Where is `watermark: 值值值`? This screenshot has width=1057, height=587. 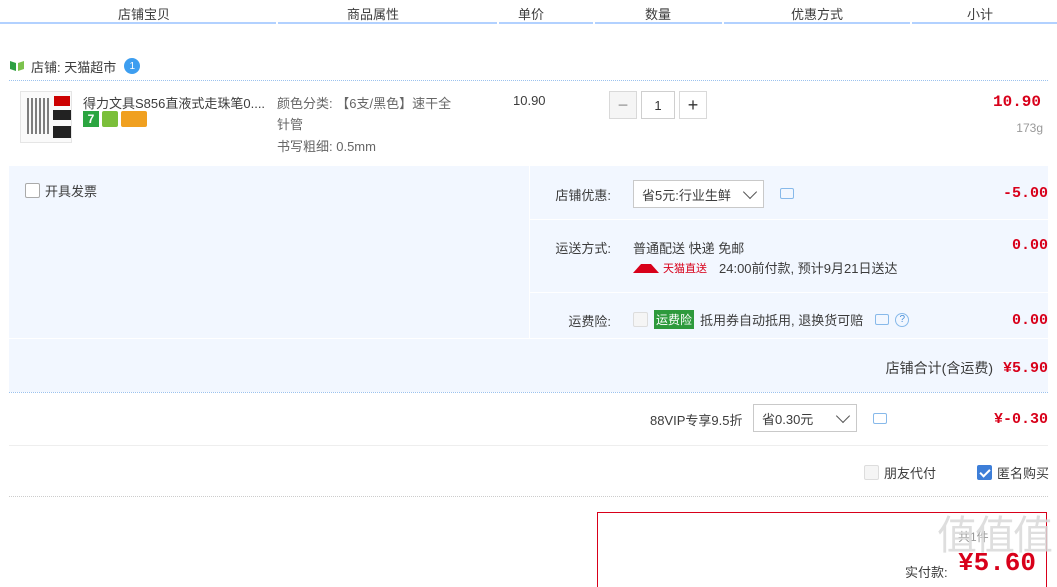
watermark: 值值值 is located at coordinates (995, 536).